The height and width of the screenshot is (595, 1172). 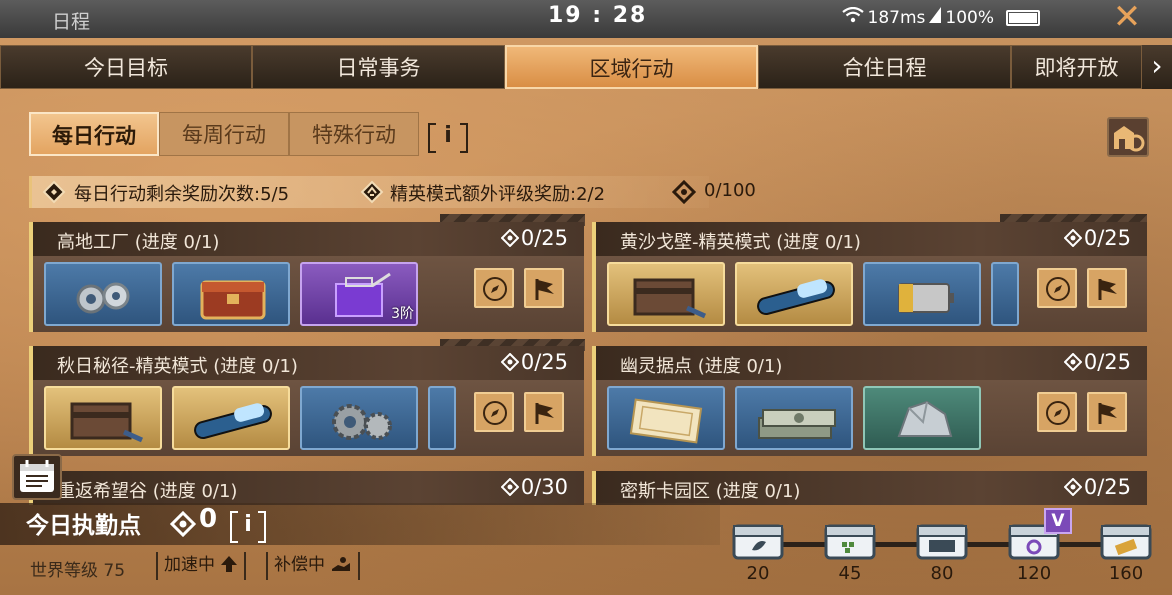 What do you see at coordinates (730, 190) in the screenshot?
I see `points-text: 0/100` at bounding box center [730, 190].